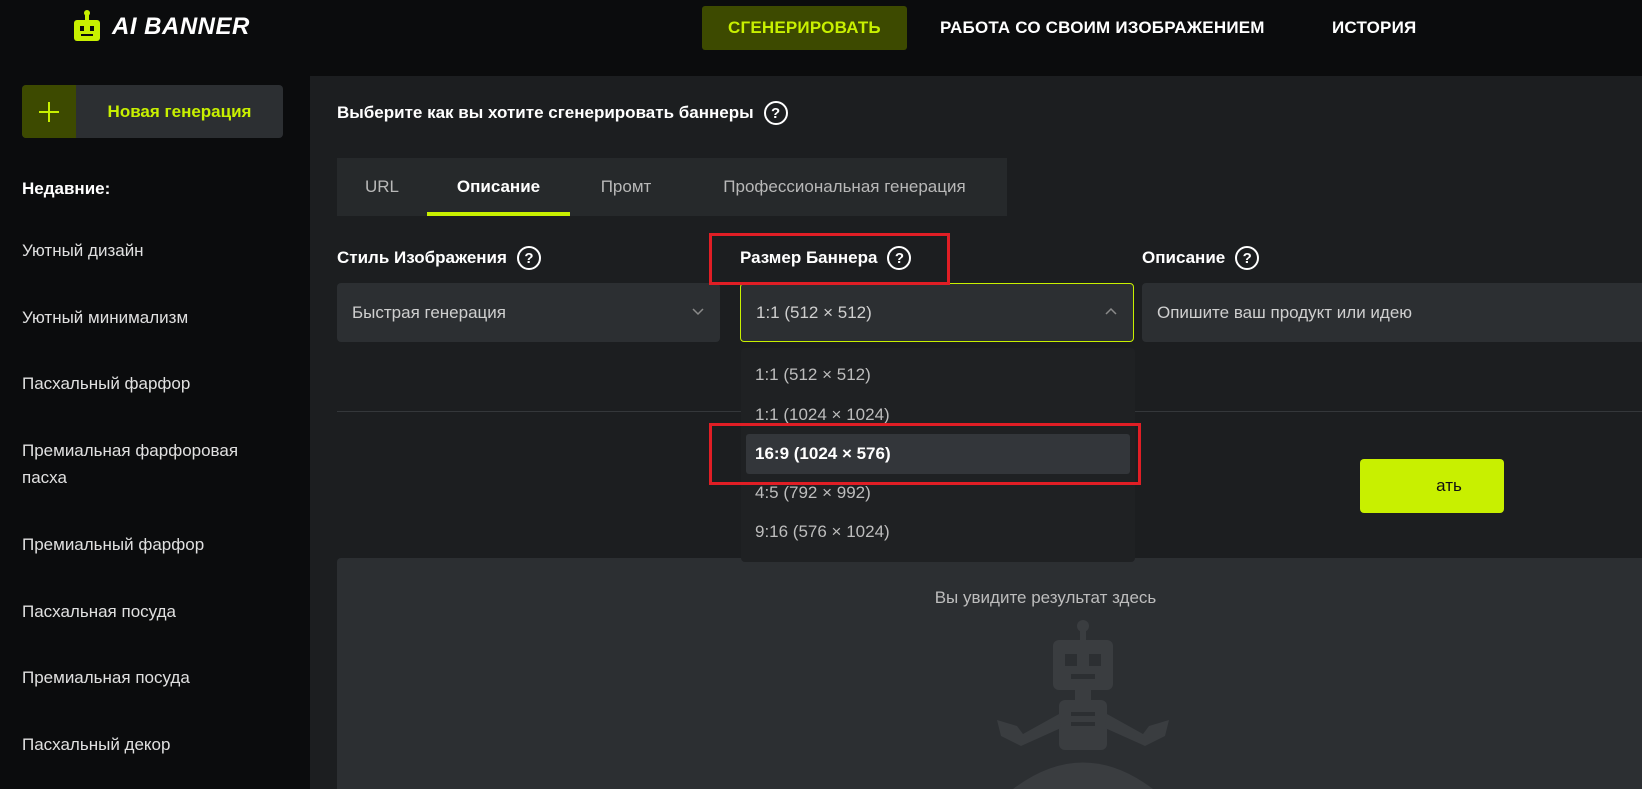  I want to click on result-placeholder: Вы увидите результат здесь, so click(1045, 597).